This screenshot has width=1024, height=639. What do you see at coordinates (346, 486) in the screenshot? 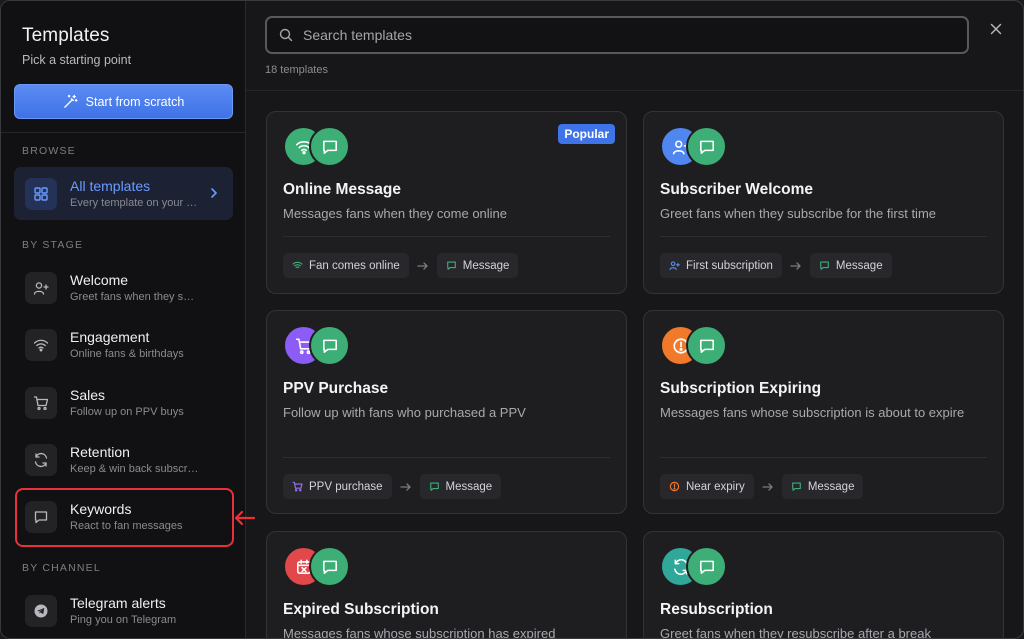
I see `trigger-label: PPV purchase` at bounding box center [346, 486].